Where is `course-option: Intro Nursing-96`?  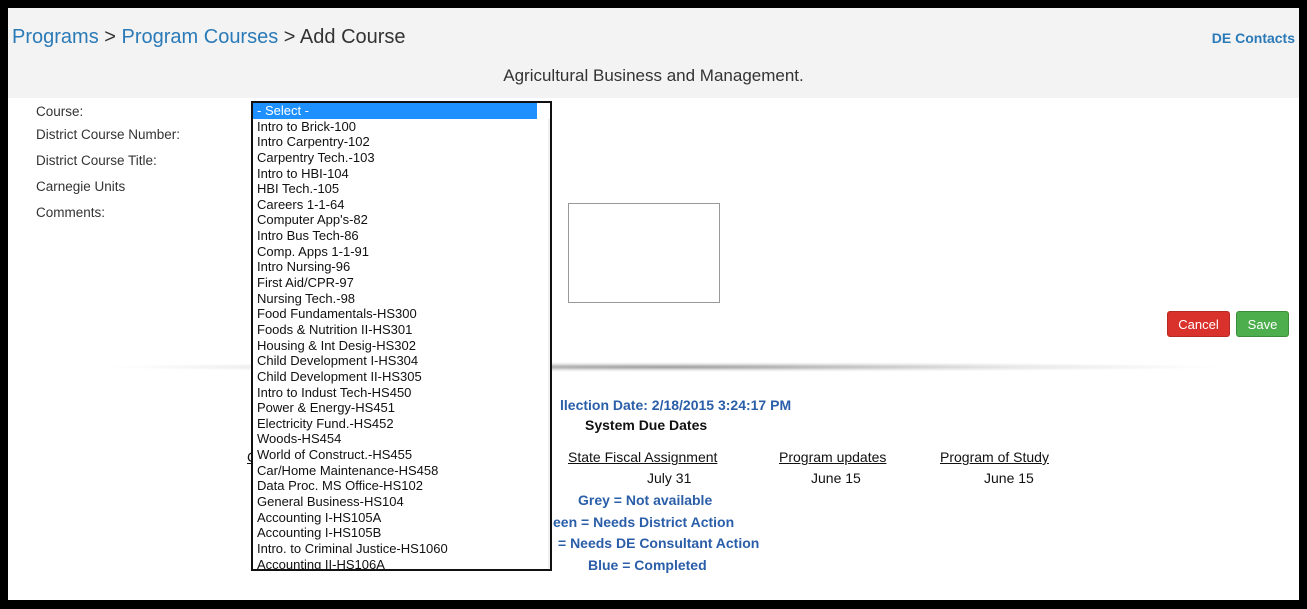
course-option: Intro Nursing-96 is located at coordinates (395, 267).